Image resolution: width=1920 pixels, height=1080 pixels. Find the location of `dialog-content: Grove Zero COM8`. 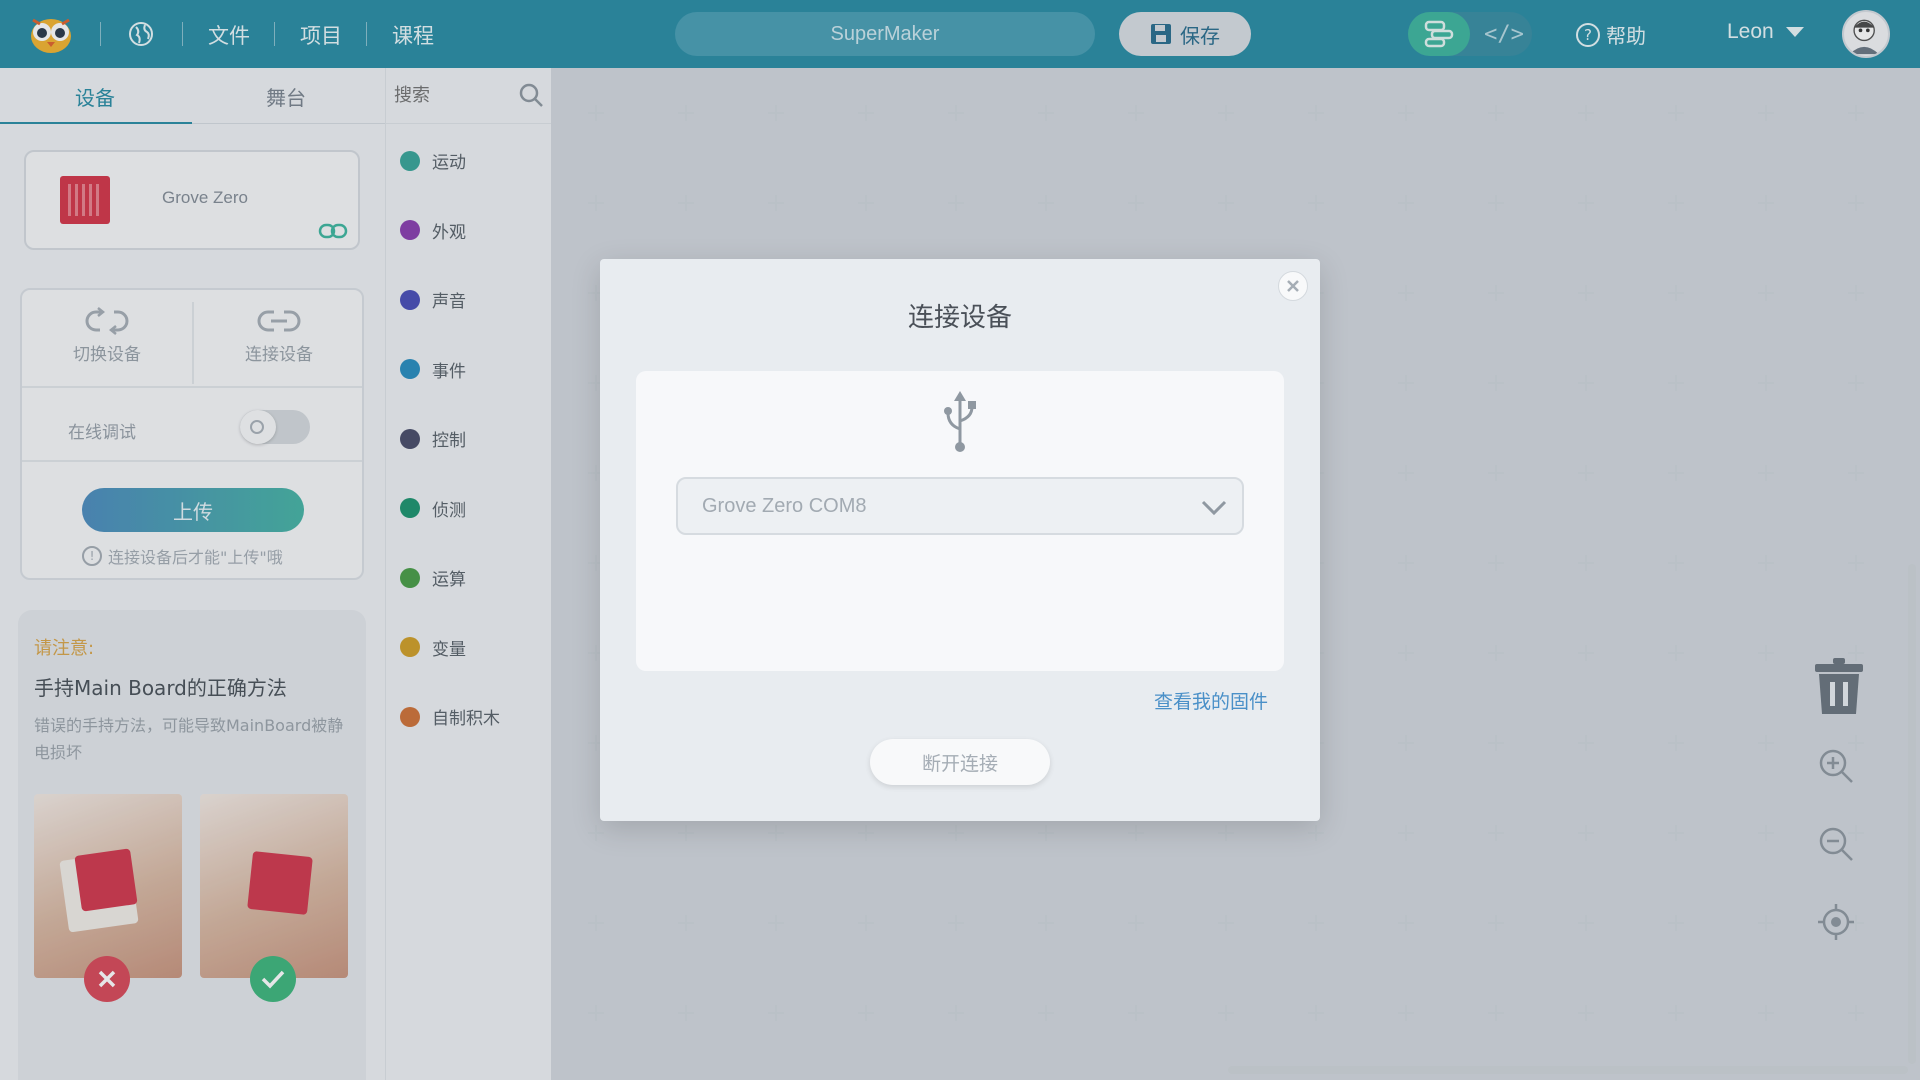

dialog-content: Grove Zero COM8 is located at coordinates (960, 521).